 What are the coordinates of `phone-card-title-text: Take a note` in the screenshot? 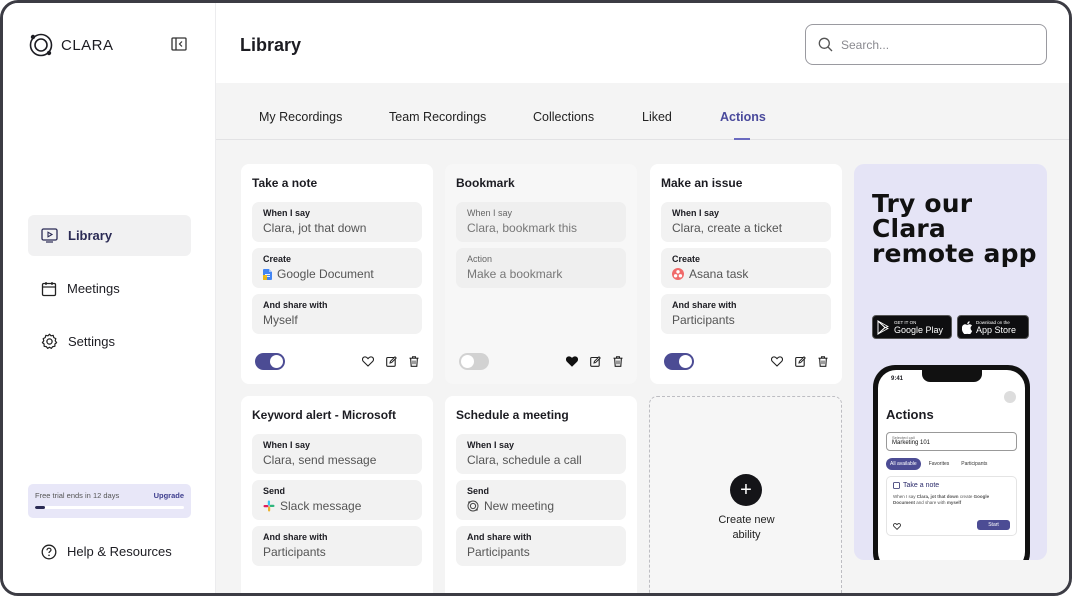 It's located at (921, 485).